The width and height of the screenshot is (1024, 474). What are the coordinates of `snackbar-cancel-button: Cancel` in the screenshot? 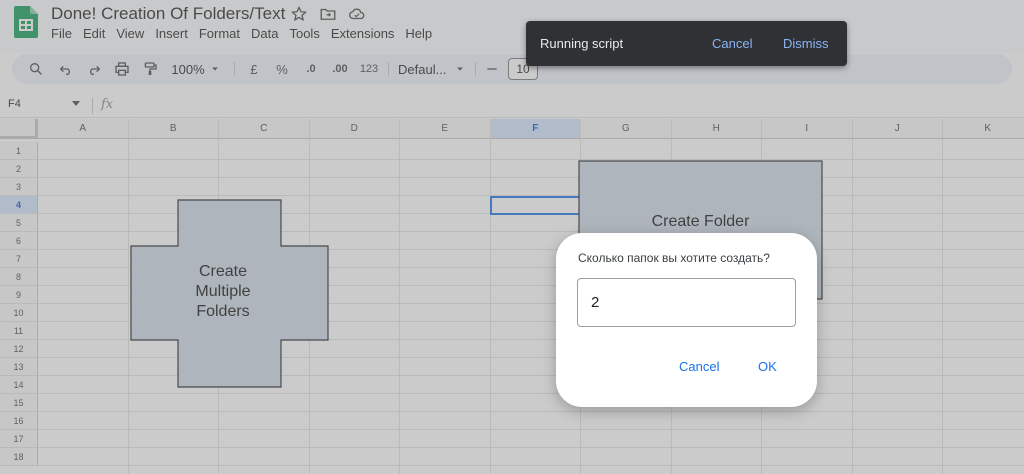 It's located at (732, 43).